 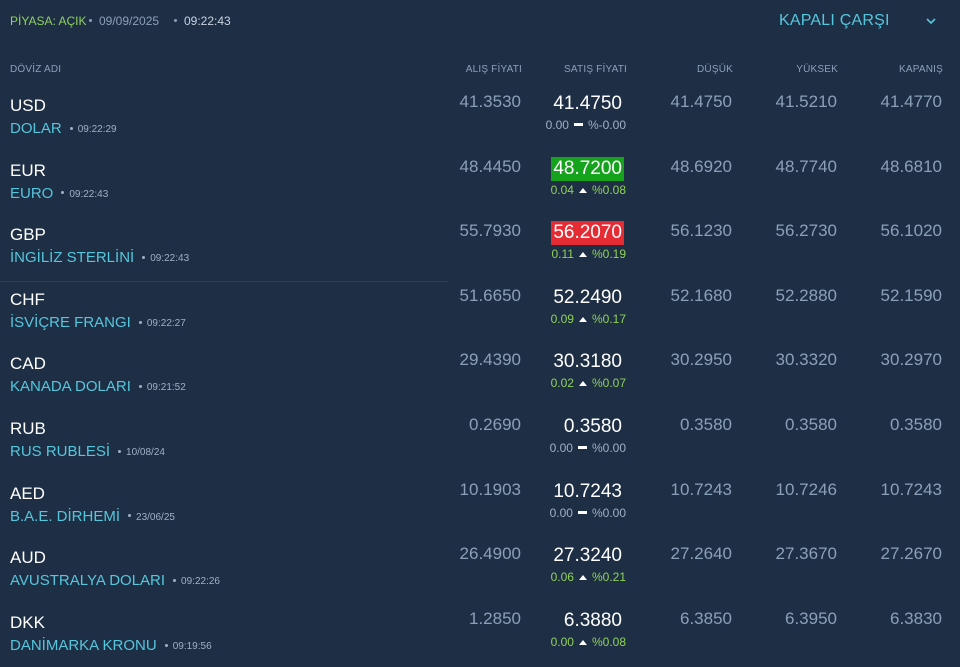 What do you see at coordinates (72, 258) in the screenshot?
I see `currency-name: İNGİLİZ STERLİNİ` at bounding box center [72, 258].